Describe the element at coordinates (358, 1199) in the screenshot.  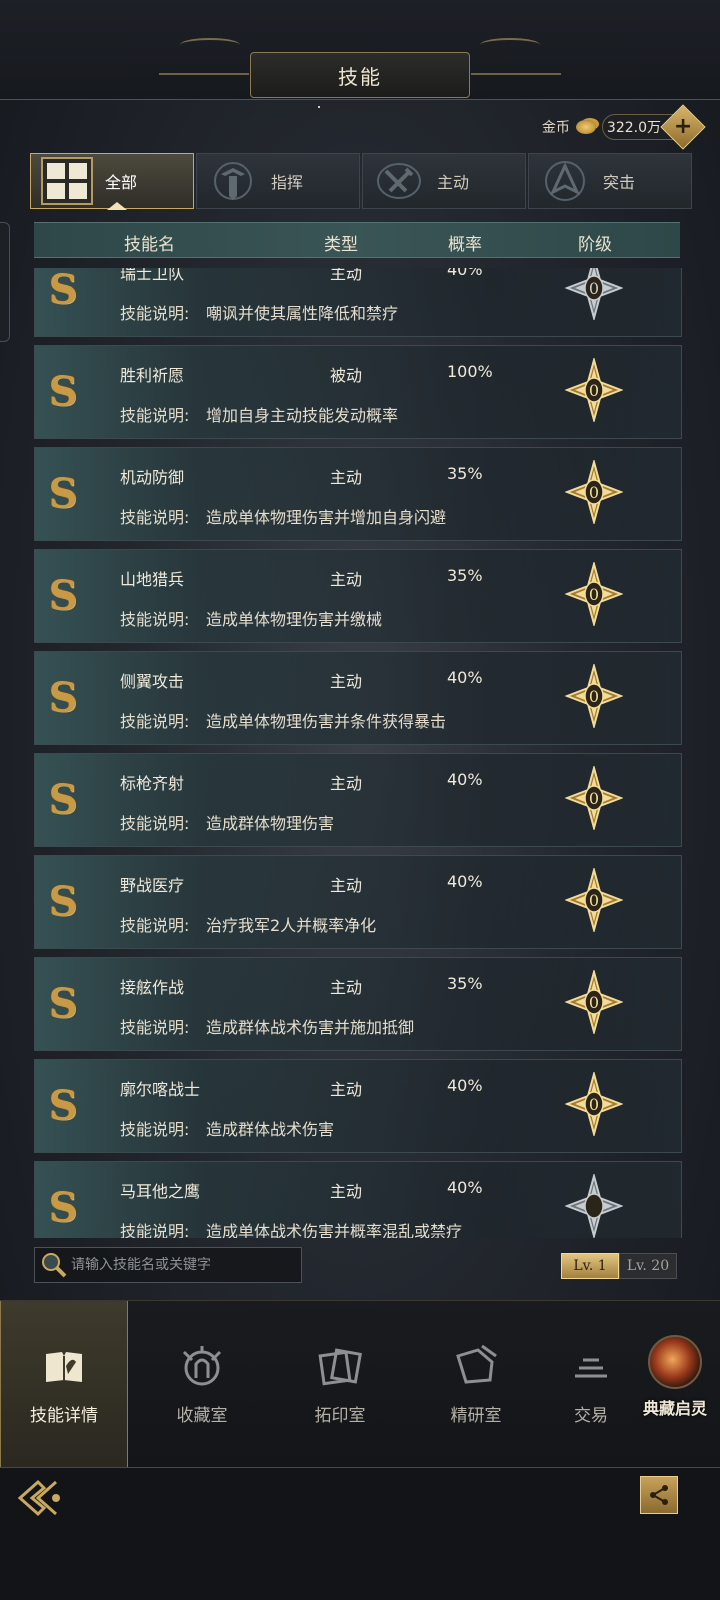
I see `skill-row: S 马耳他之鹰 主动 40% 技能说明: 造成单体战术伤害并概率混乱或禁疗` at that location.